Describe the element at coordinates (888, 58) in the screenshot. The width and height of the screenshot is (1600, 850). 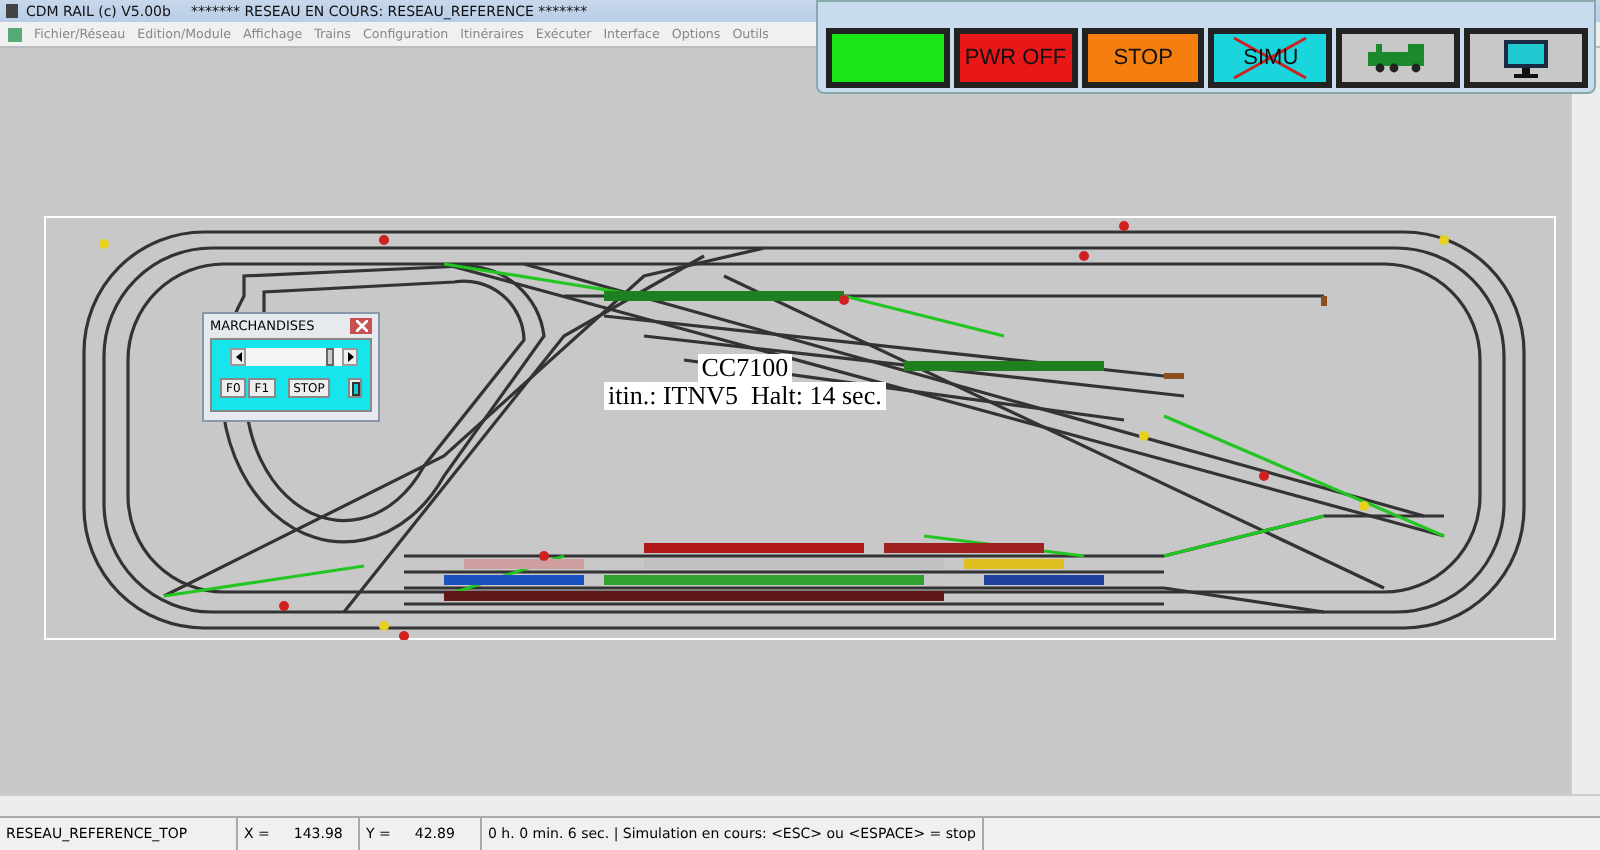
I see `status-button` at that location.